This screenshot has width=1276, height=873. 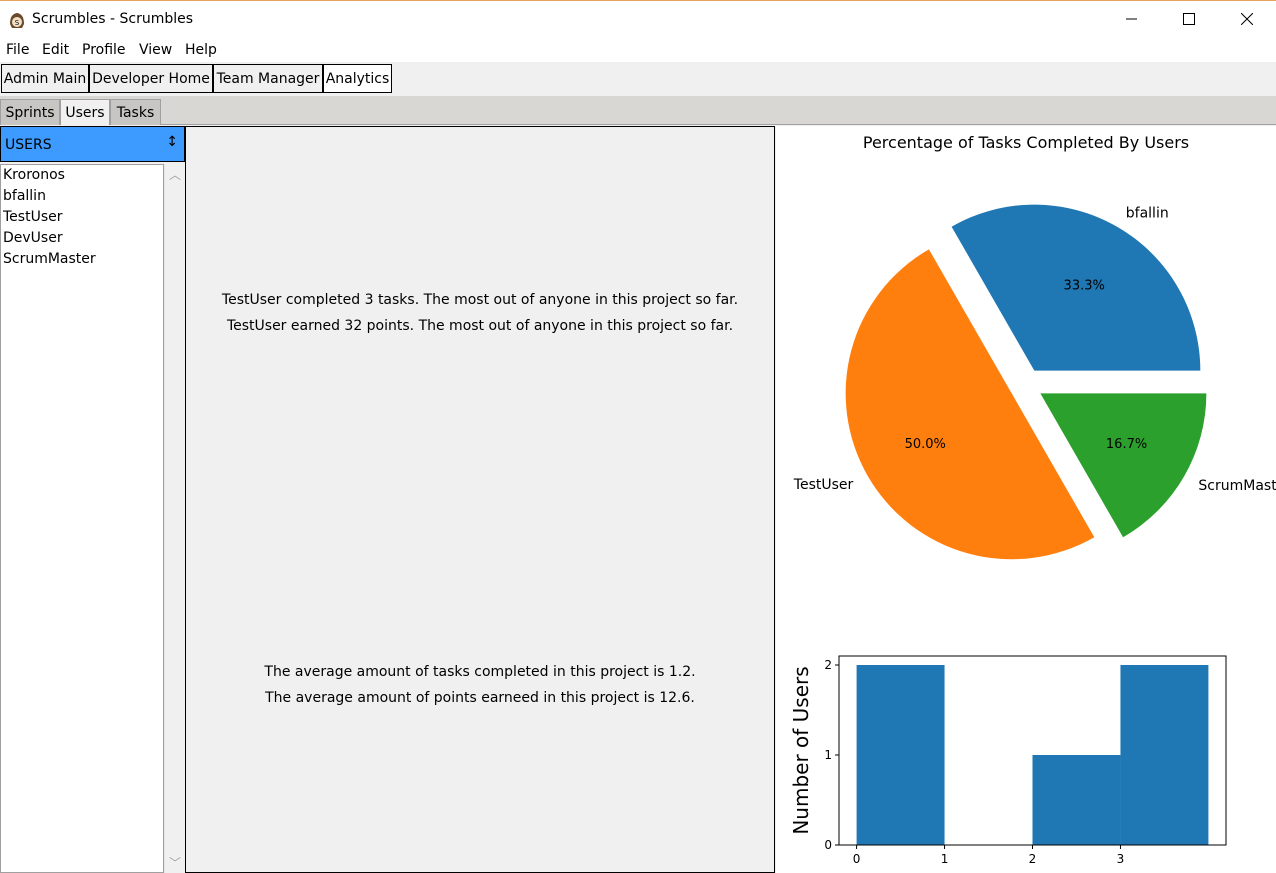 I want to click on close-button, so click(x=1247, y=19).